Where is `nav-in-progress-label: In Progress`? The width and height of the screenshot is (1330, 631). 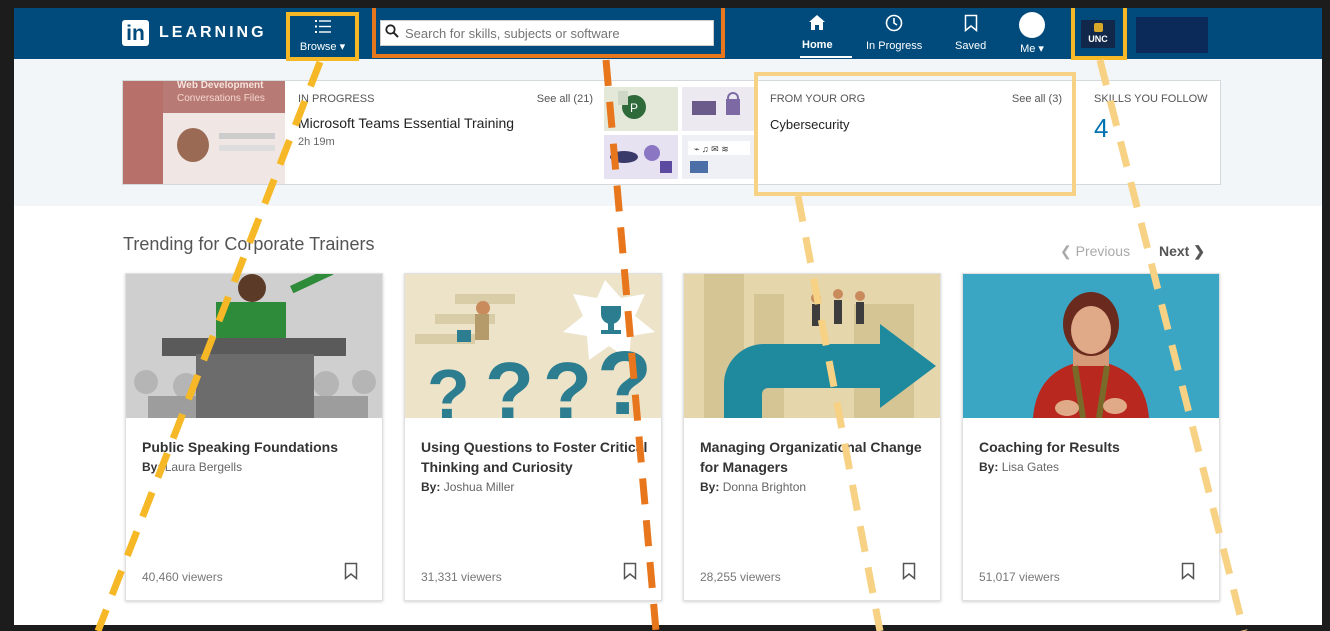 nav-in-progress-label: In Progress is located at coordinates (894, 46).